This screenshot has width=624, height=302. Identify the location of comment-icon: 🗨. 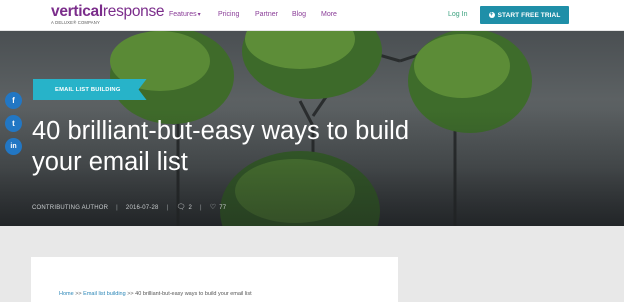
(181, 207).